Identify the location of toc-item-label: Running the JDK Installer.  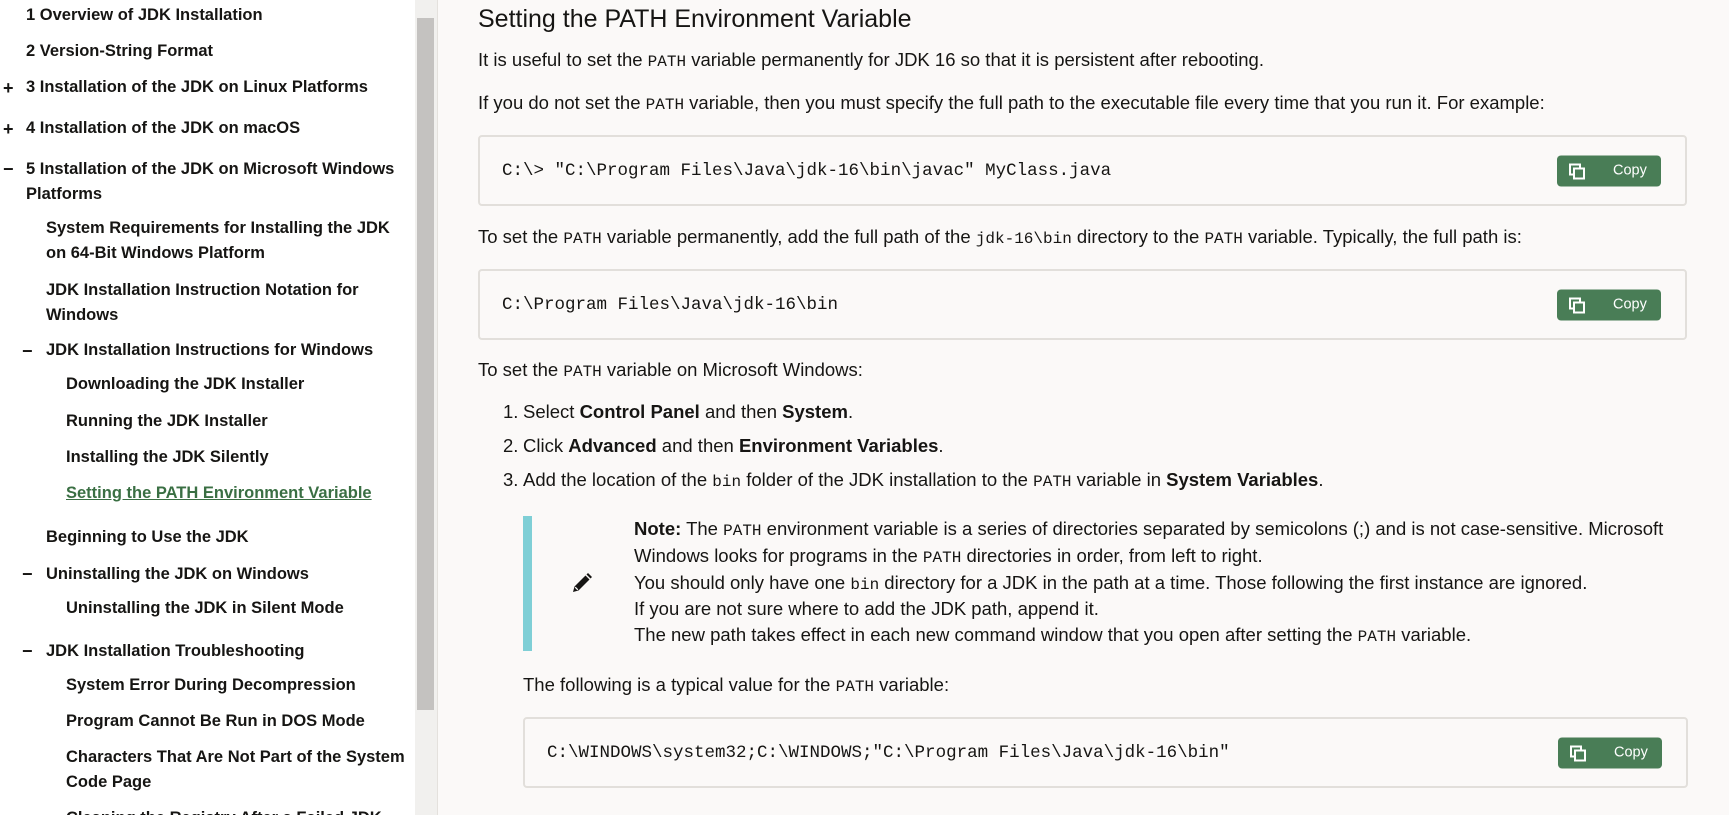
(167, 421).